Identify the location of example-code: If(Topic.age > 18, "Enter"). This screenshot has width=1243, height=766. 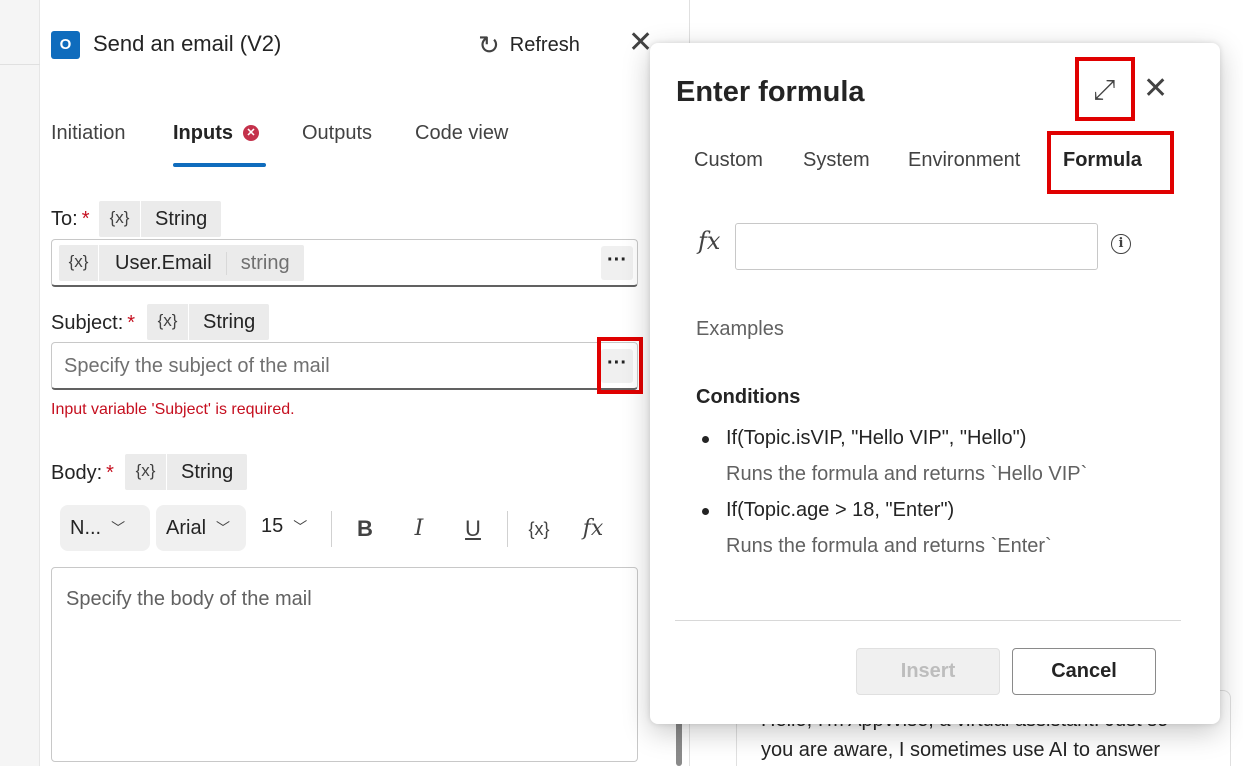
(840, 510).